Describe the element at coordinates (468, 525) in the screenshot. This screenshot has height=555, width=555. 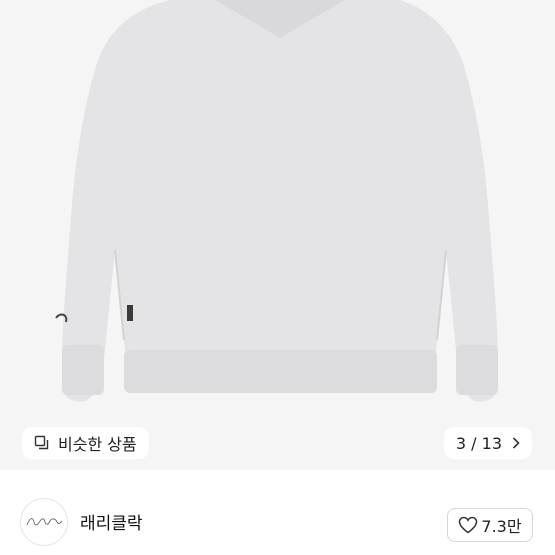
I see `heart-outline-icon` at that location.